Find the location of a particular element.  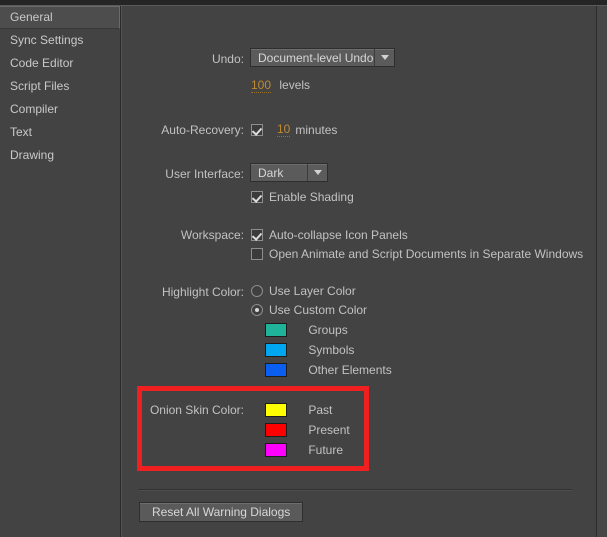

auto-recovery-label: Auto-Recovery: is located at coordinates (202, 130).